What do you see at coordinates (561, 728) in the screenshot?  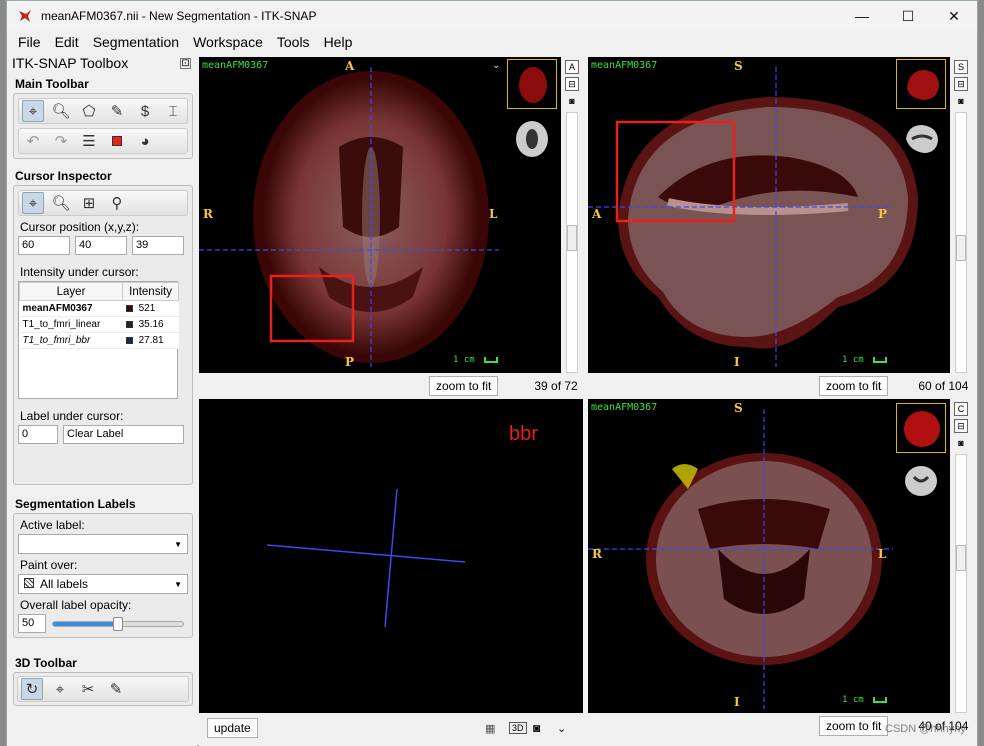 I see `chevron-down-icon: ⌄` at bounding box center [561, 728].